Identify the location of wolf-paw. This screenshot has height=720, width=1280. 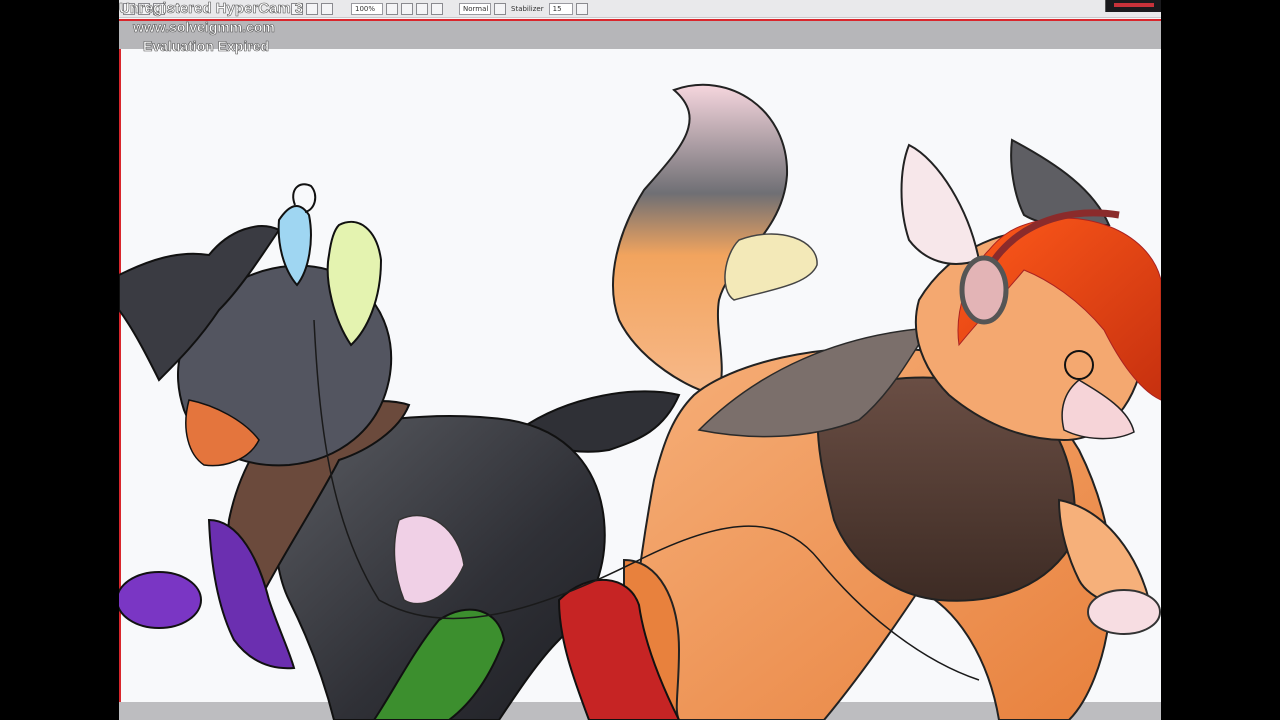
(160, 600).